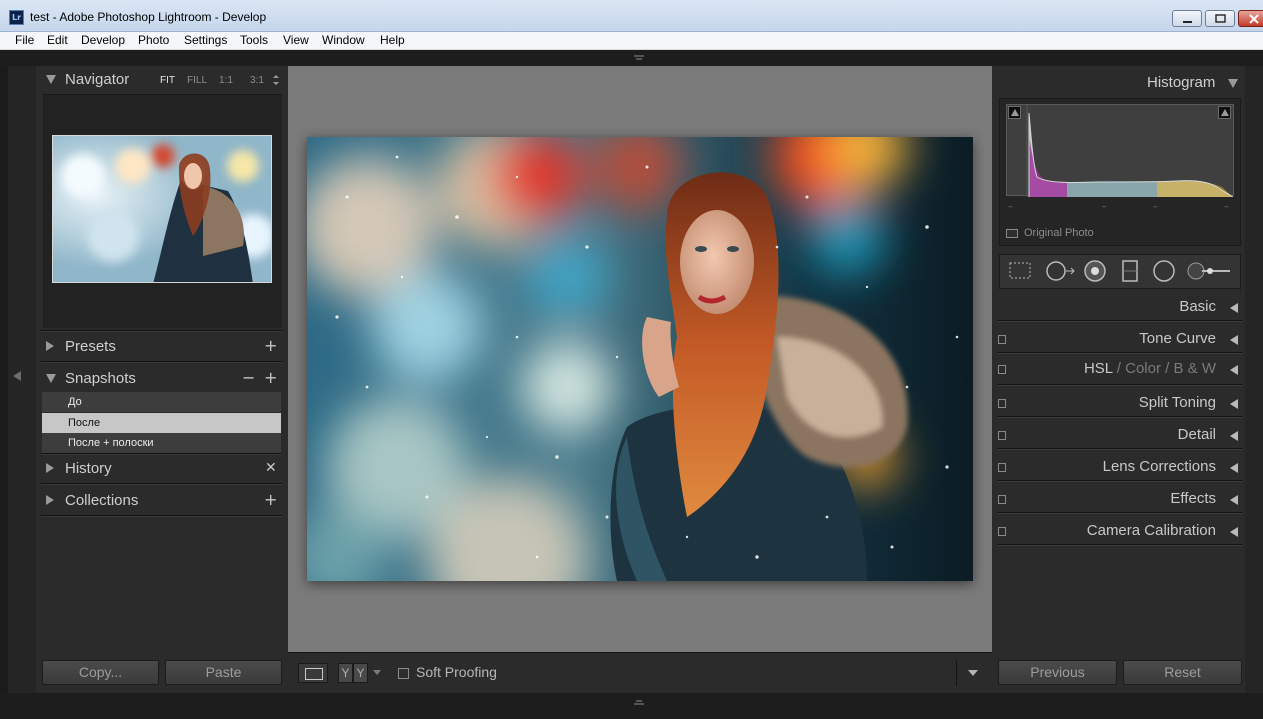  Describe the element at coordinates (1187, 22) in the screenshot. I see `minimize-icon` at that location.